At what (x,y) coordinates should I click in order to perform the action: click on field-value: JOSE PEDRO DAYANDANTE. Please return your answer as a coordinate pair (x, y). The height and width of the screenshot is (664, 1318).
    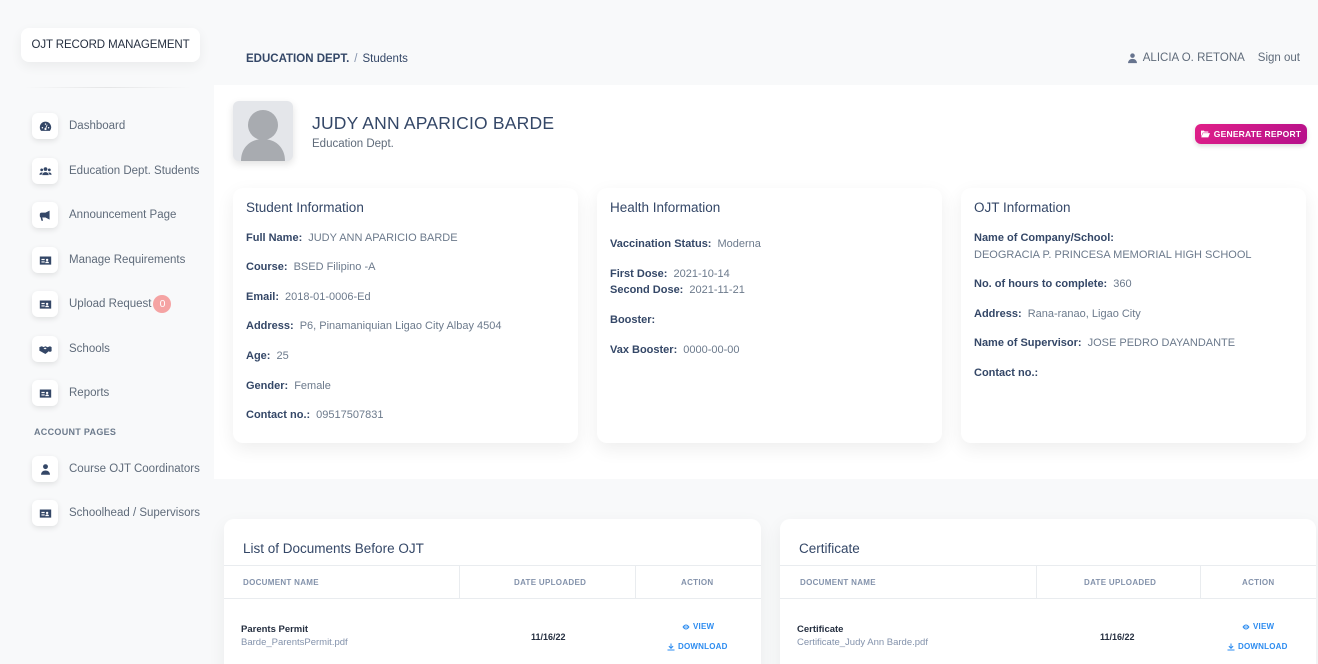
    Looking at the image, I should click on (1161, 343).